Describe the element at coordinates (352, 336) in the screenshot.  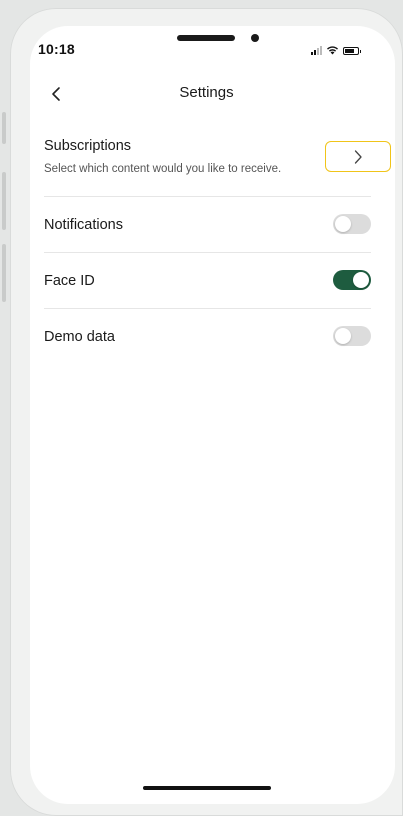
I see `demo-data-toggle` at that location.